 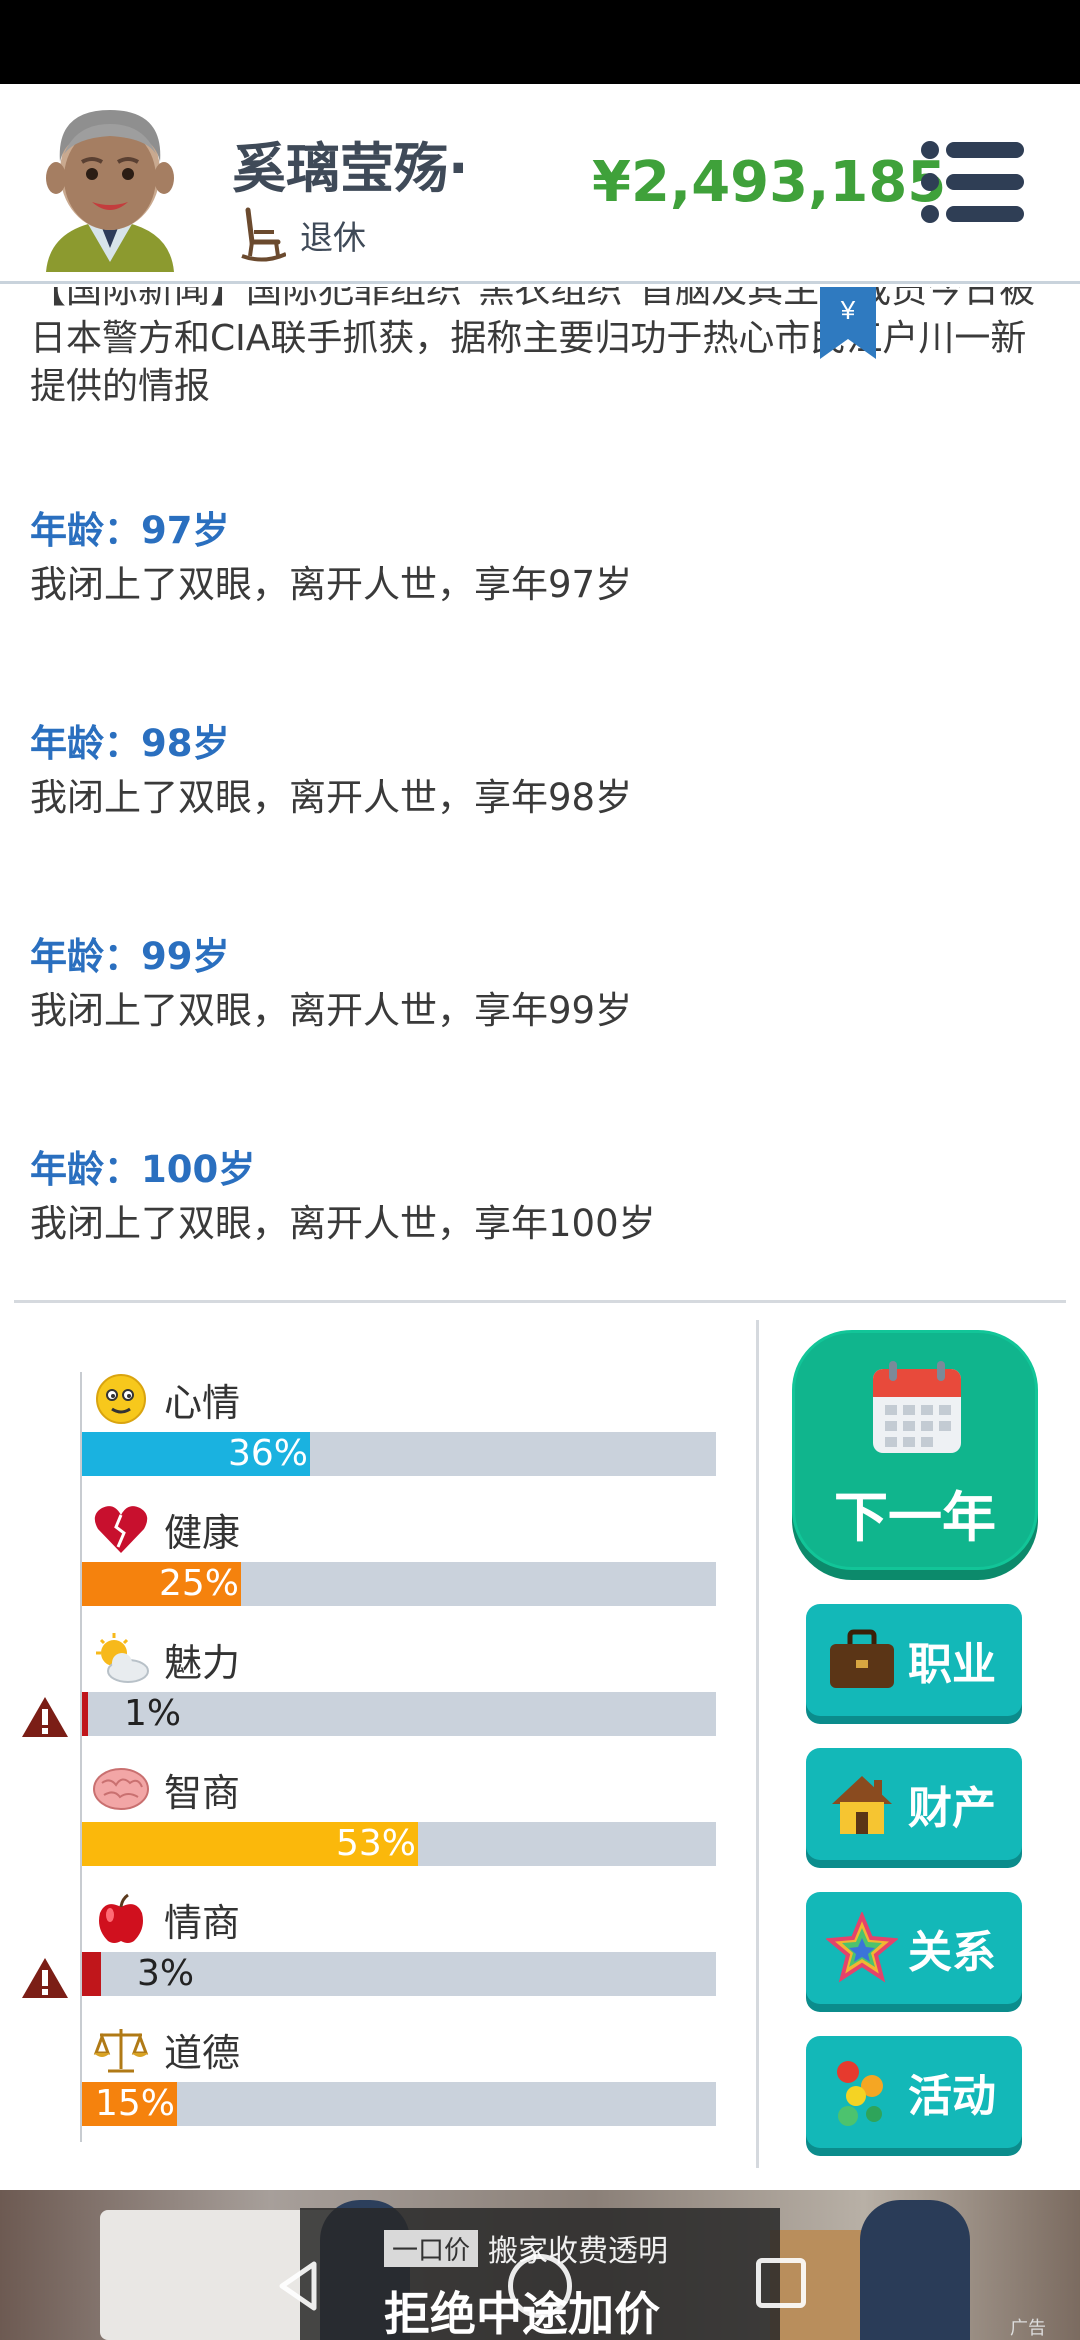 I want to click on stat-percent: 36%, so click(x=267, y=1453).